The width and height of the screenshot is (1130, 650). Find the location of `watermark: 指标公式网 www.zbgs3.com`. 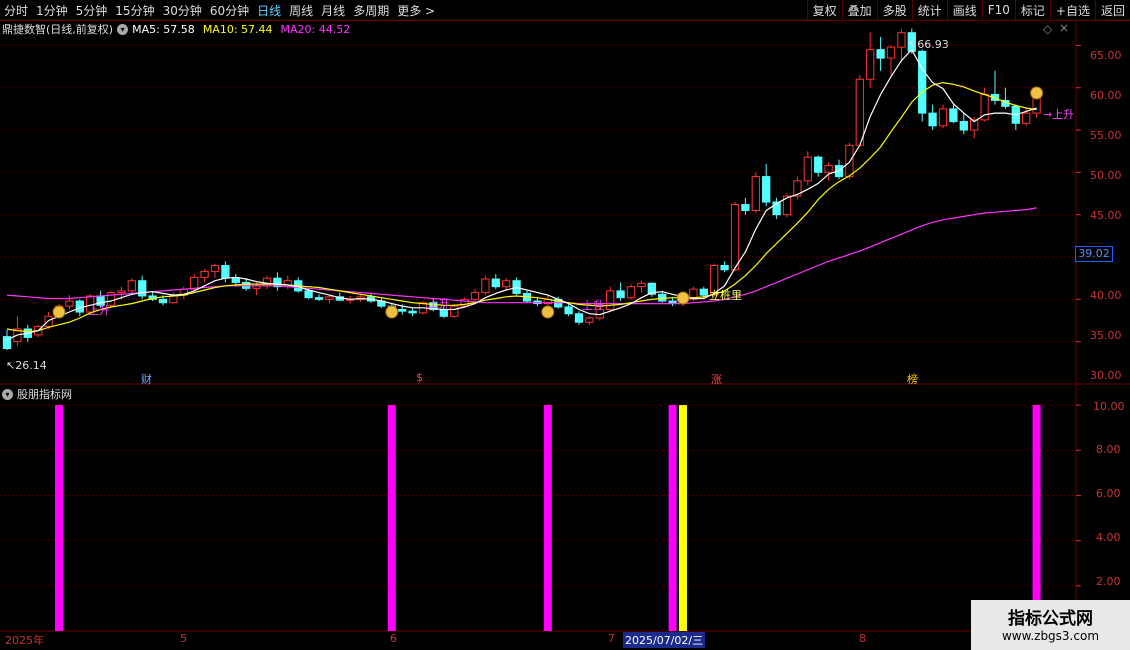

watermark: 指标公式网 www.zbgs3.com is located at coordinates (1050, 625).